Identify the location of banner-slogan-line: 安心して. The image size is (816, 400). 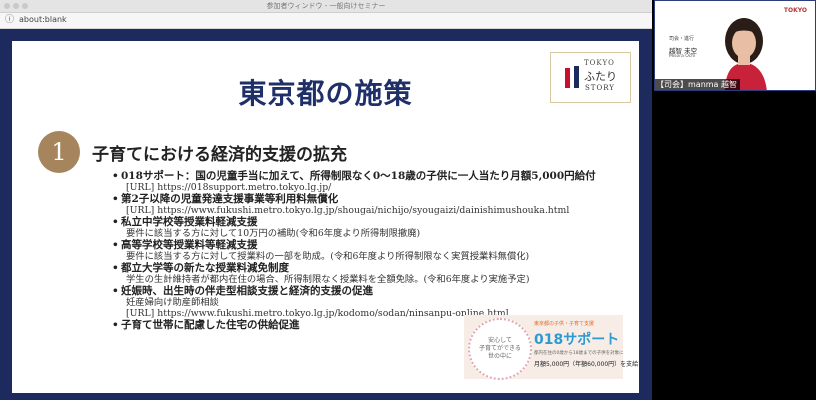
(500, 340).